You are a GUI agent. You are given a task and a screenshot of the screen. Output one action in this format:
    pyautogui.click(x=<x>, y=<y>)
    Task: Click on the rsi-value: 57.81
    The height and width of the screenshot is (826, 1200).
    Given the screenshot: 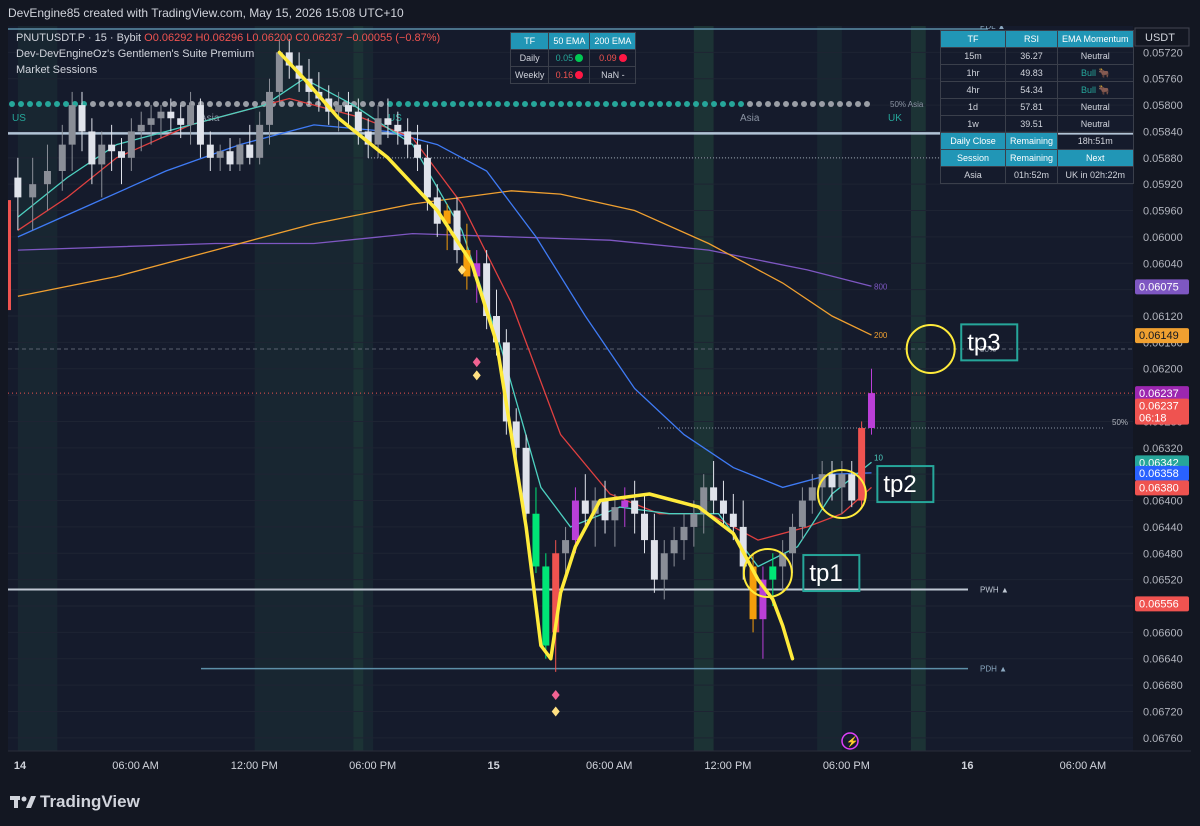 What is the action you would take?
    pyautogui.click(x=1031, y=107)
    